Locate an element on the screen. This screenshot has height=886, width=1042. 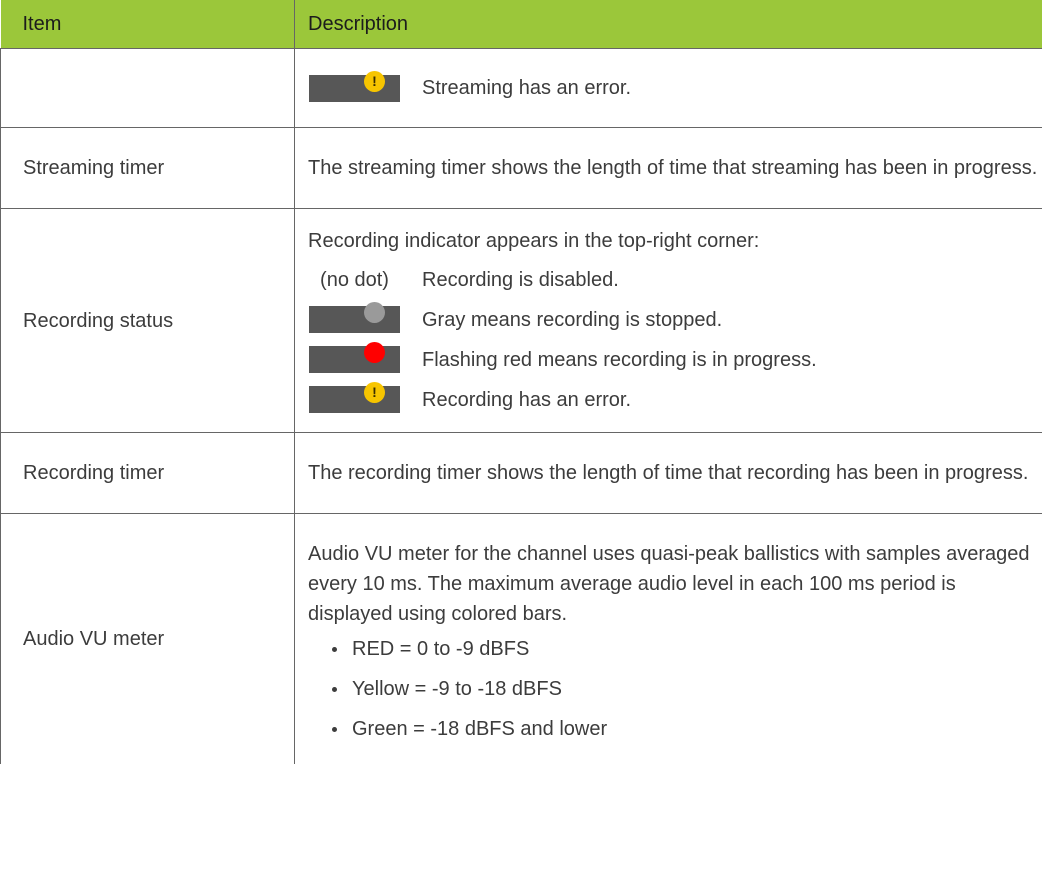
row-item-label: Recording status is located at coordinates (147, 320).